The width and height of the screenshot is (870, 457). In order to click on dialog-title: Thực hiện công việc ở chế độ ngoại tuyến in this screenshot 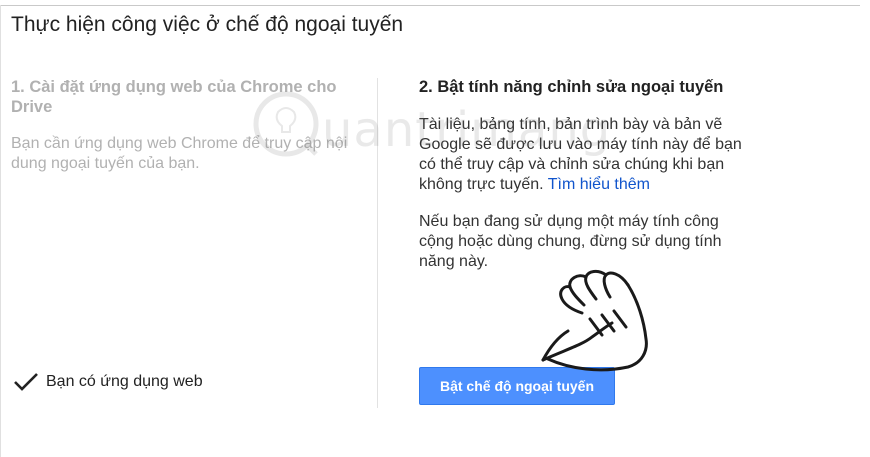, I will do `click(207, 24)`.